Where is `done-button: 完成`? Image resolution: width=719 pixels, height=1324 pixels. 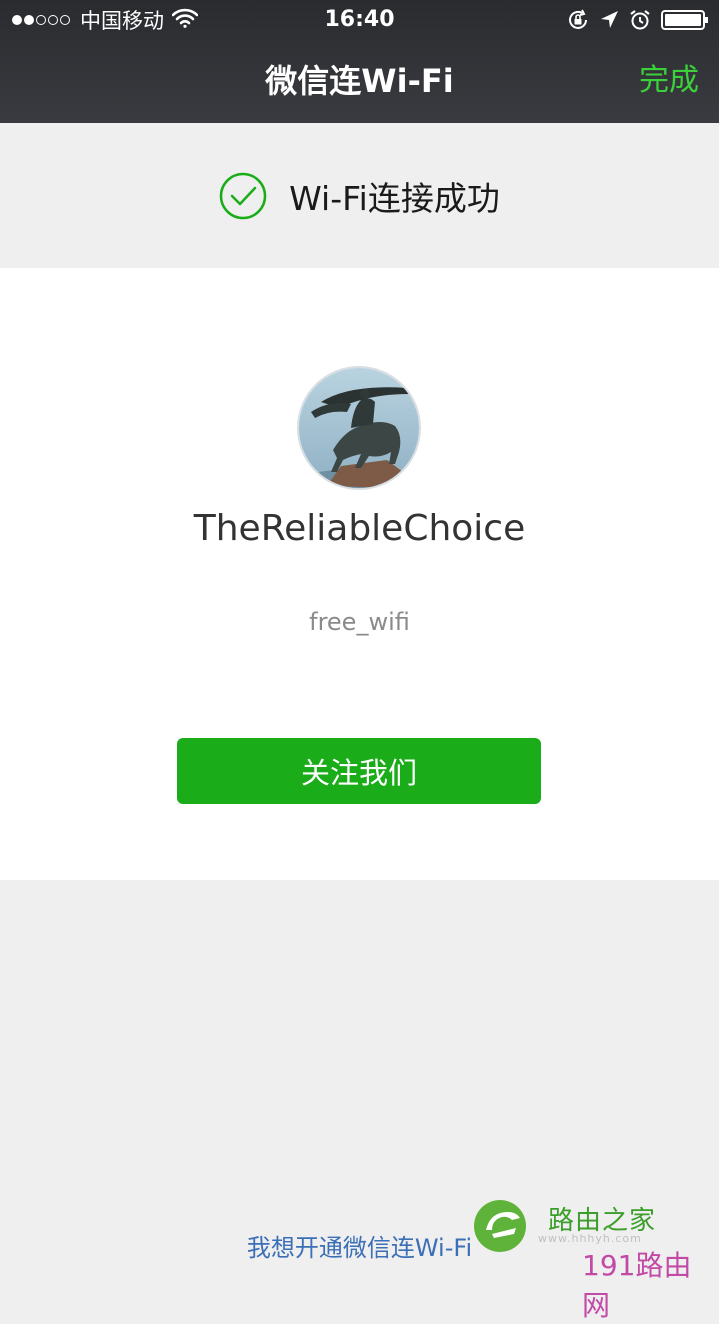
done-button: 完成 is located at coordinates (669, 81).